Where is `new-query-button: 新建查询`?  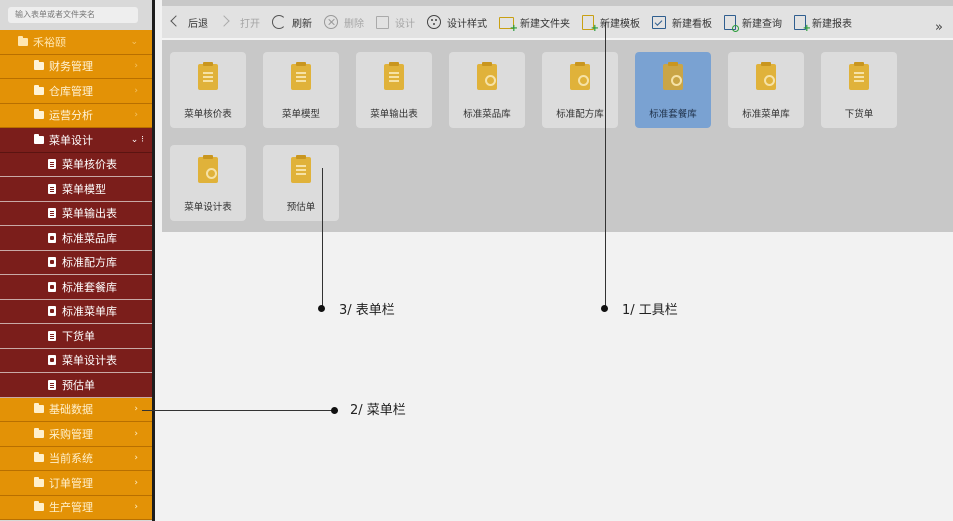 new-query-button: 新建查询 is located at coordinates (753, 22).